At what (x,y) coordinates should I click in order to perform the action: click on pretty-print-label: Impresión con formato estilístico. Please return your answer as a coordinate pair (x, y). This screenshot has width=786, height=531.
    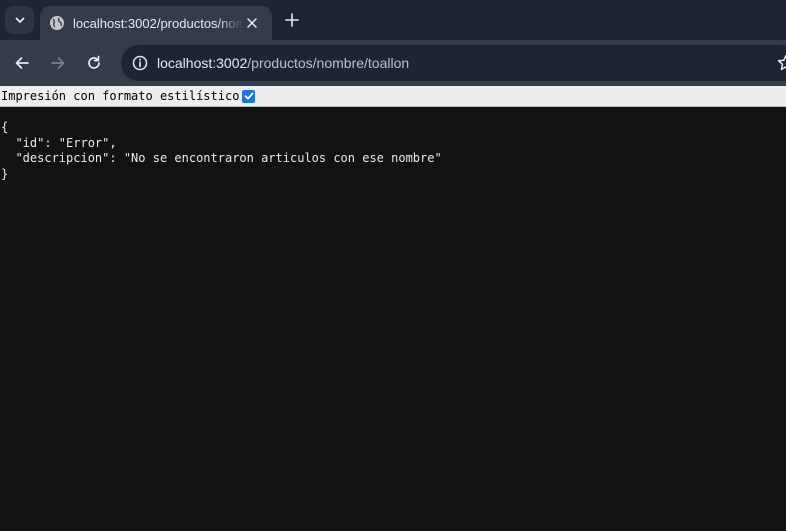
    Looking at the image, I should click on (120, 96).